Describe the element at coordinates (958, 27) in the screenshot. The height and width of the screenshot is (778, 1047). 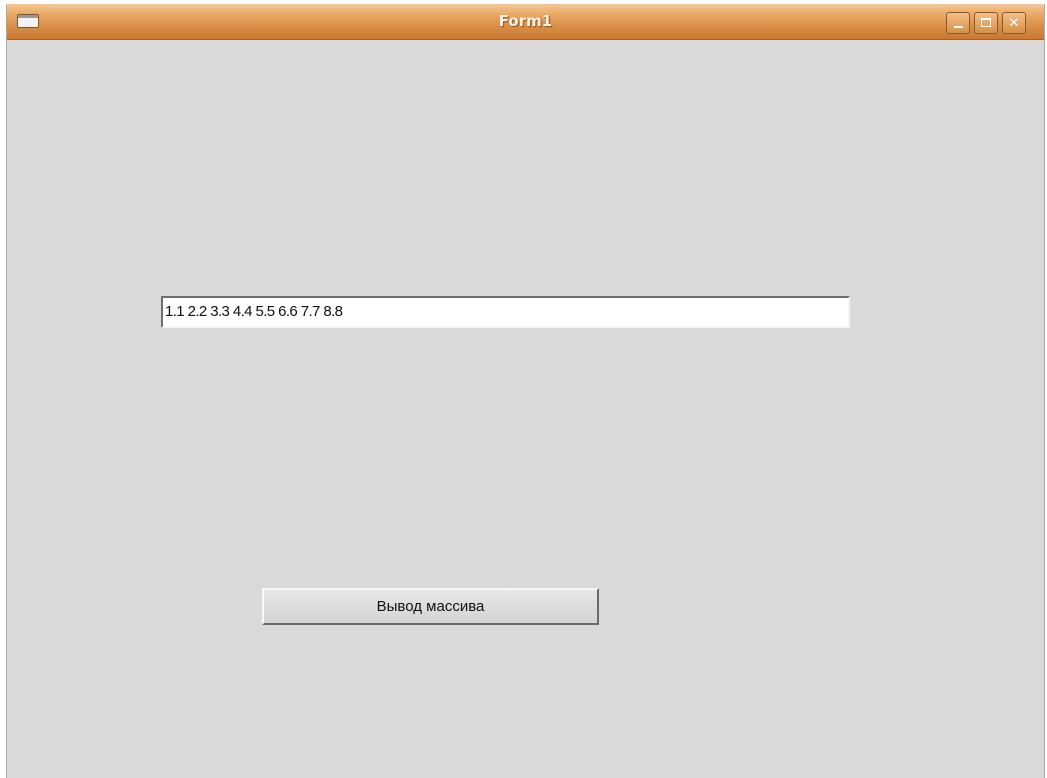
I see `minimize-icon` at that location.